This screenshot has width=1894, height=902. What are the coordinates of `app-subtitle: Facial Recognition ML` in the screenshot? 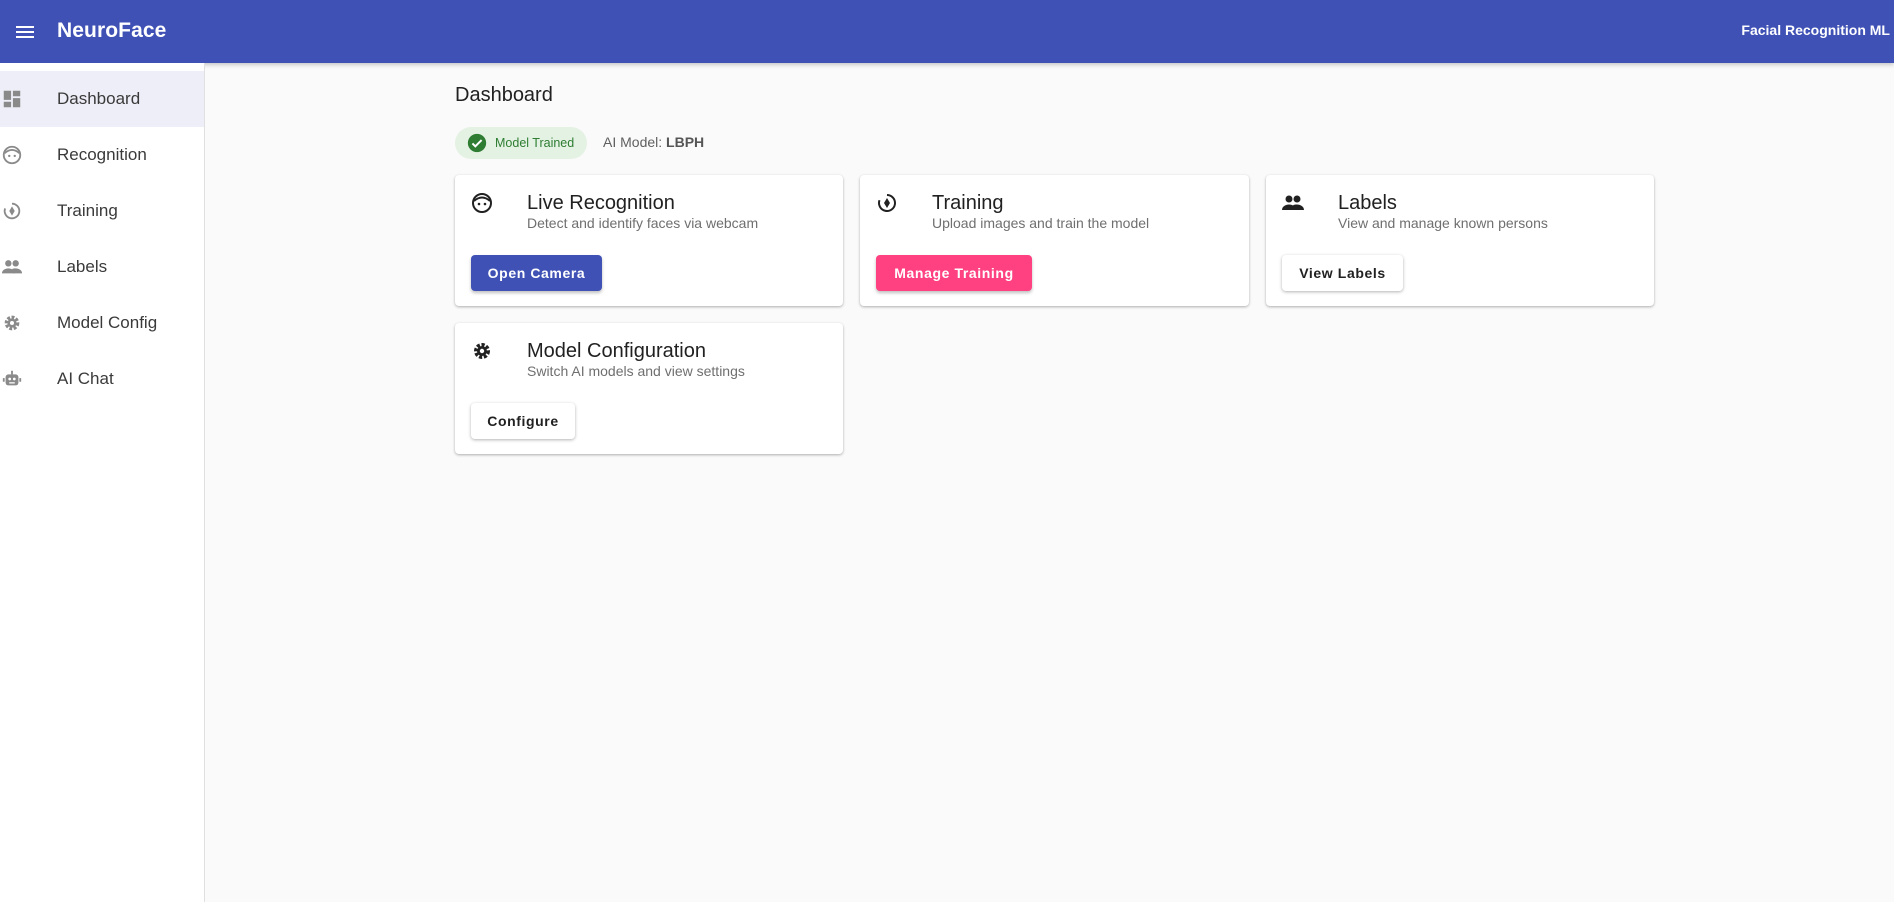 It's located at (1815, 30).